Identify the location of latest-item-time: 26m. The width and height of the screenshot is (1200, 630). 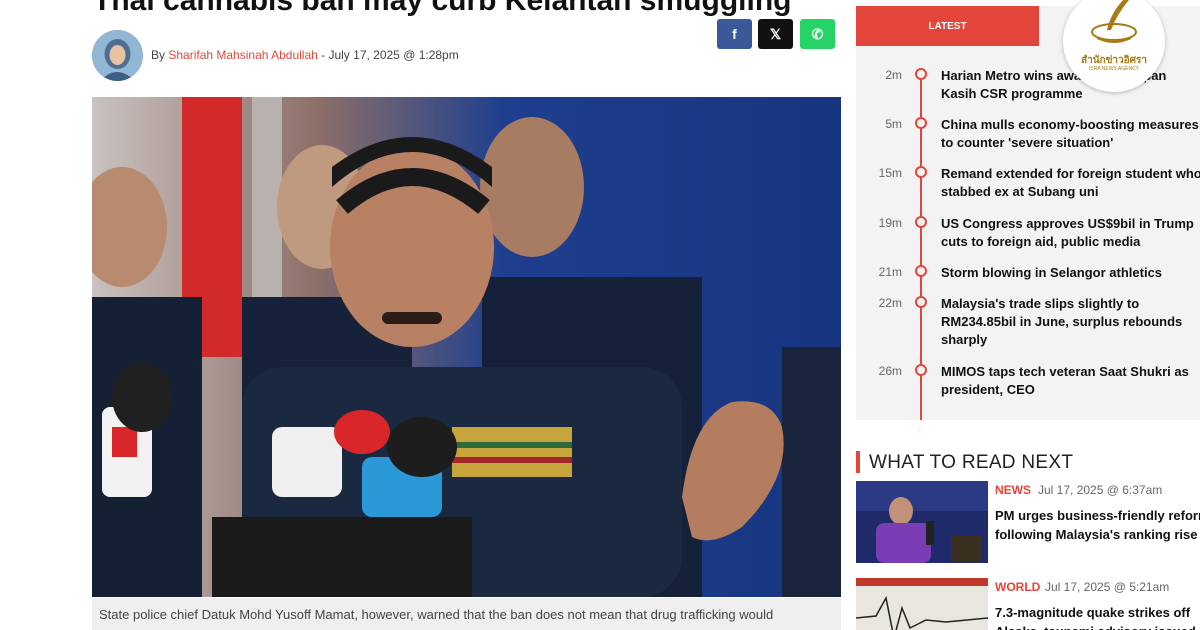
(890, 371).